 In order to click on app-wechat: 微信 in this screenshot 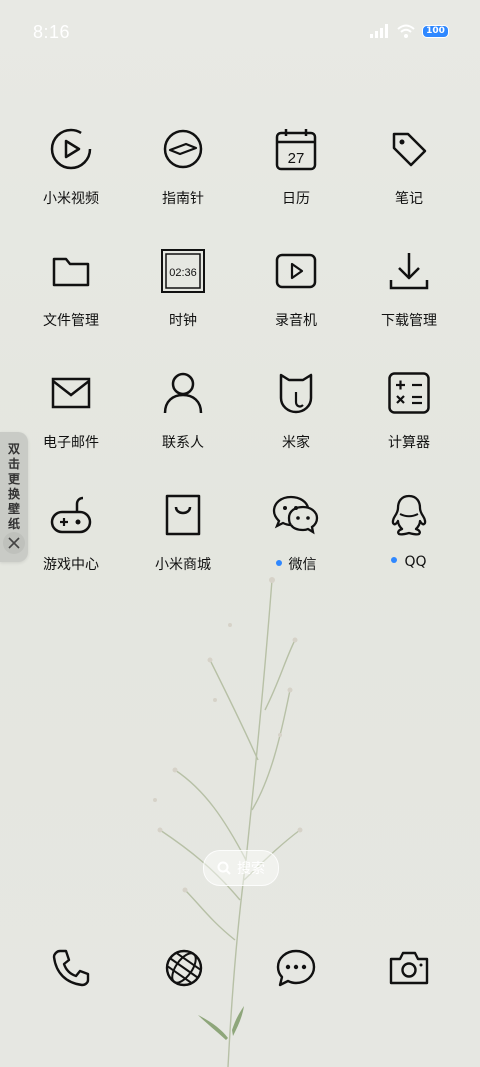, I will do `click(296, 545)`.